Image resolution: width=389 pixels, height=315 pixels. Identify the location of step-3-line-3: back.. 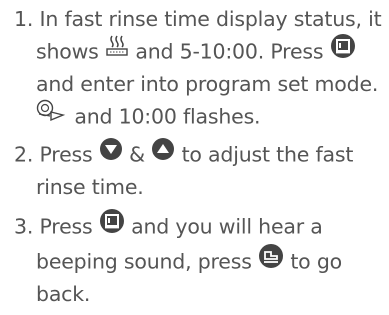
(200, 294).